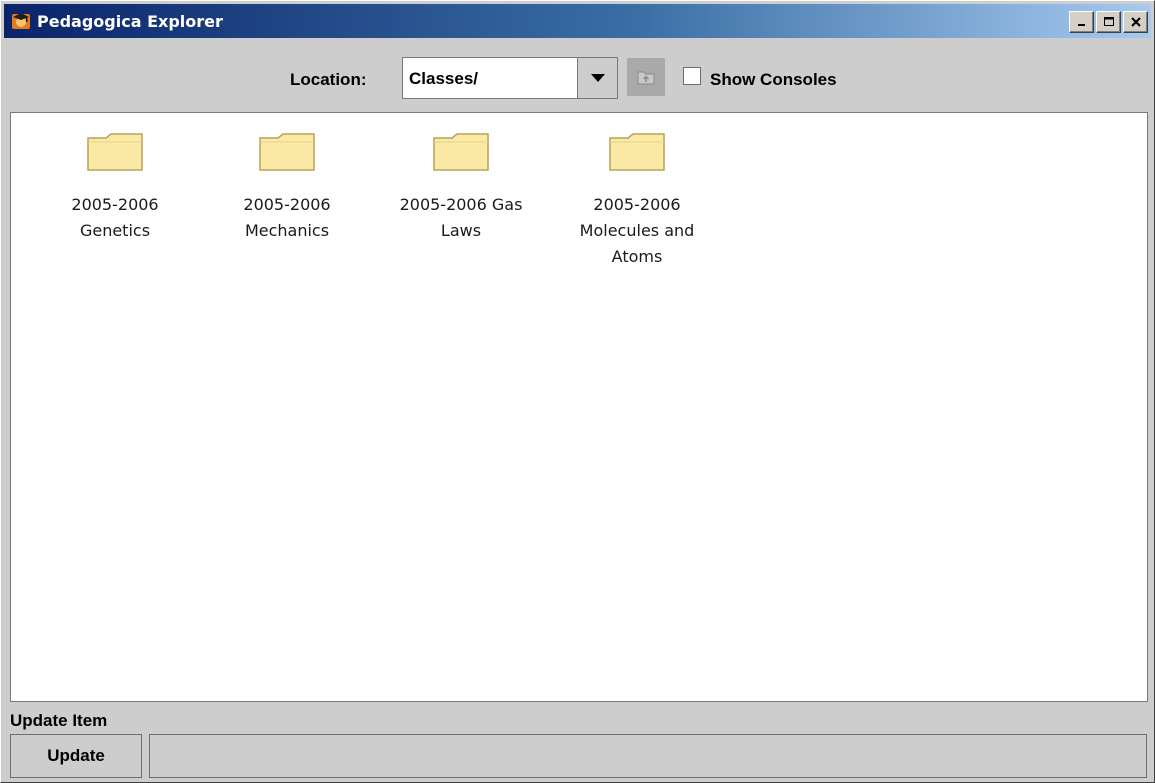 The height and width of the screenshot is (783, 1155). I want to click on up-folder-icon, so click(646, 78).